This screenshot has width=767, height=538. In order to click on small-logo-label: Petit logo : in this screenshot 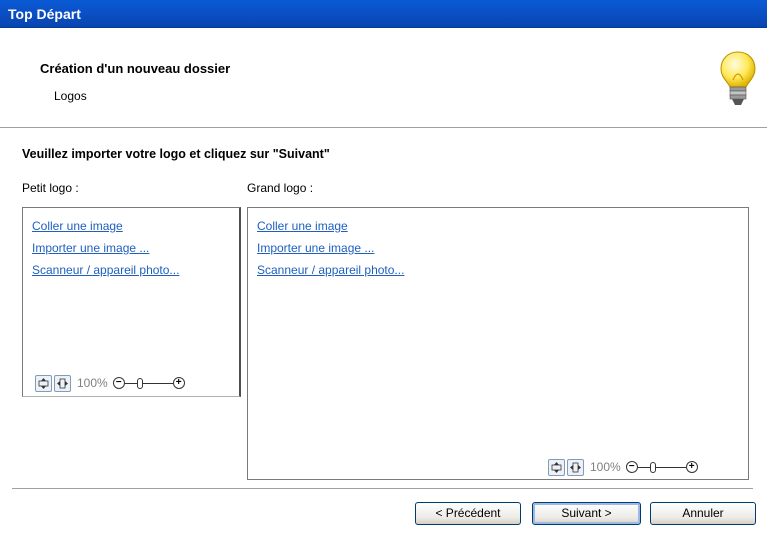, I will do `click(50, 188)`.